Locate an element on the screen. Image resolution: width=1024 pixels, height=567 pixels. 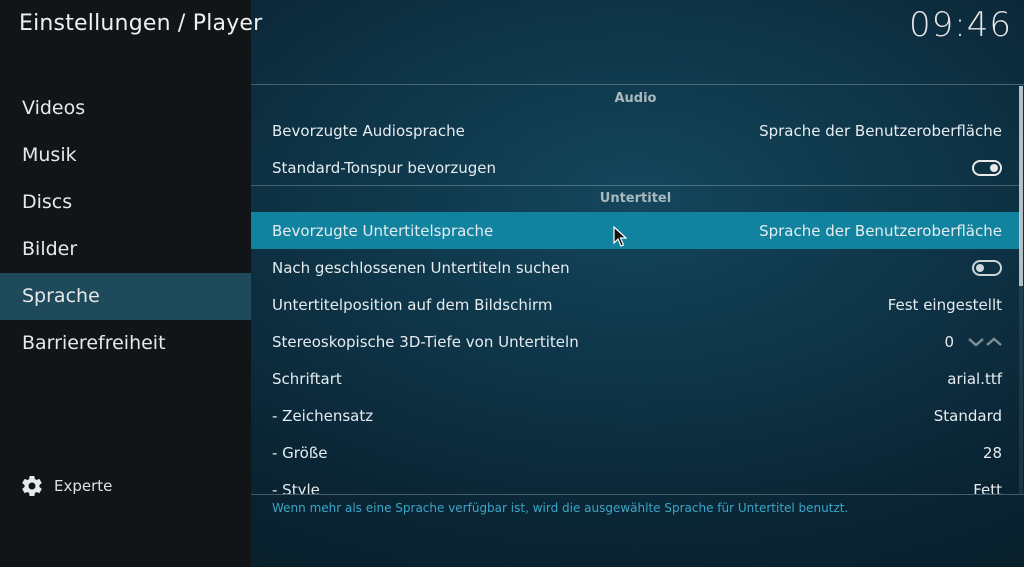
toggle-switch-on is located at coordinates (987, 167).